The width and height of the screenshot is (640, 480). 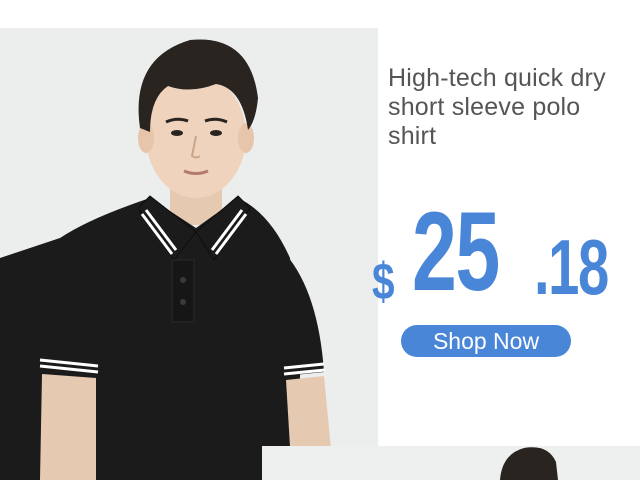 I want to click on price-cents: .18, so click(x=571, y=267).